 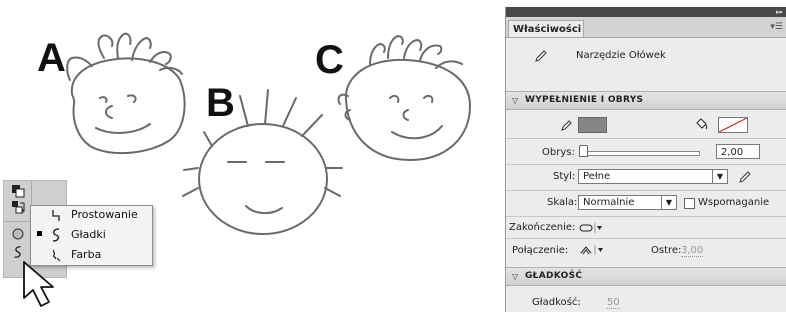 I want to click on stroke-style-dropdown: Pełne ▼, so click(x=653, y=176).